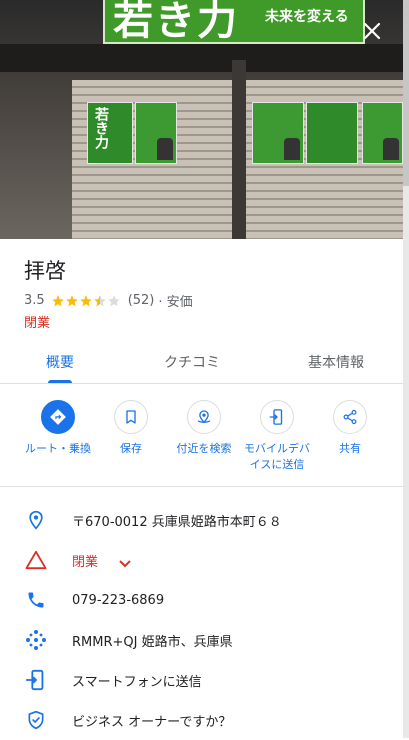 The height and width of the screenshot is (740, 409). What do you see at coordinates (406, 93) in the screenshot?
I see `scrollbar-thumb` at bounding box center [406, 93].